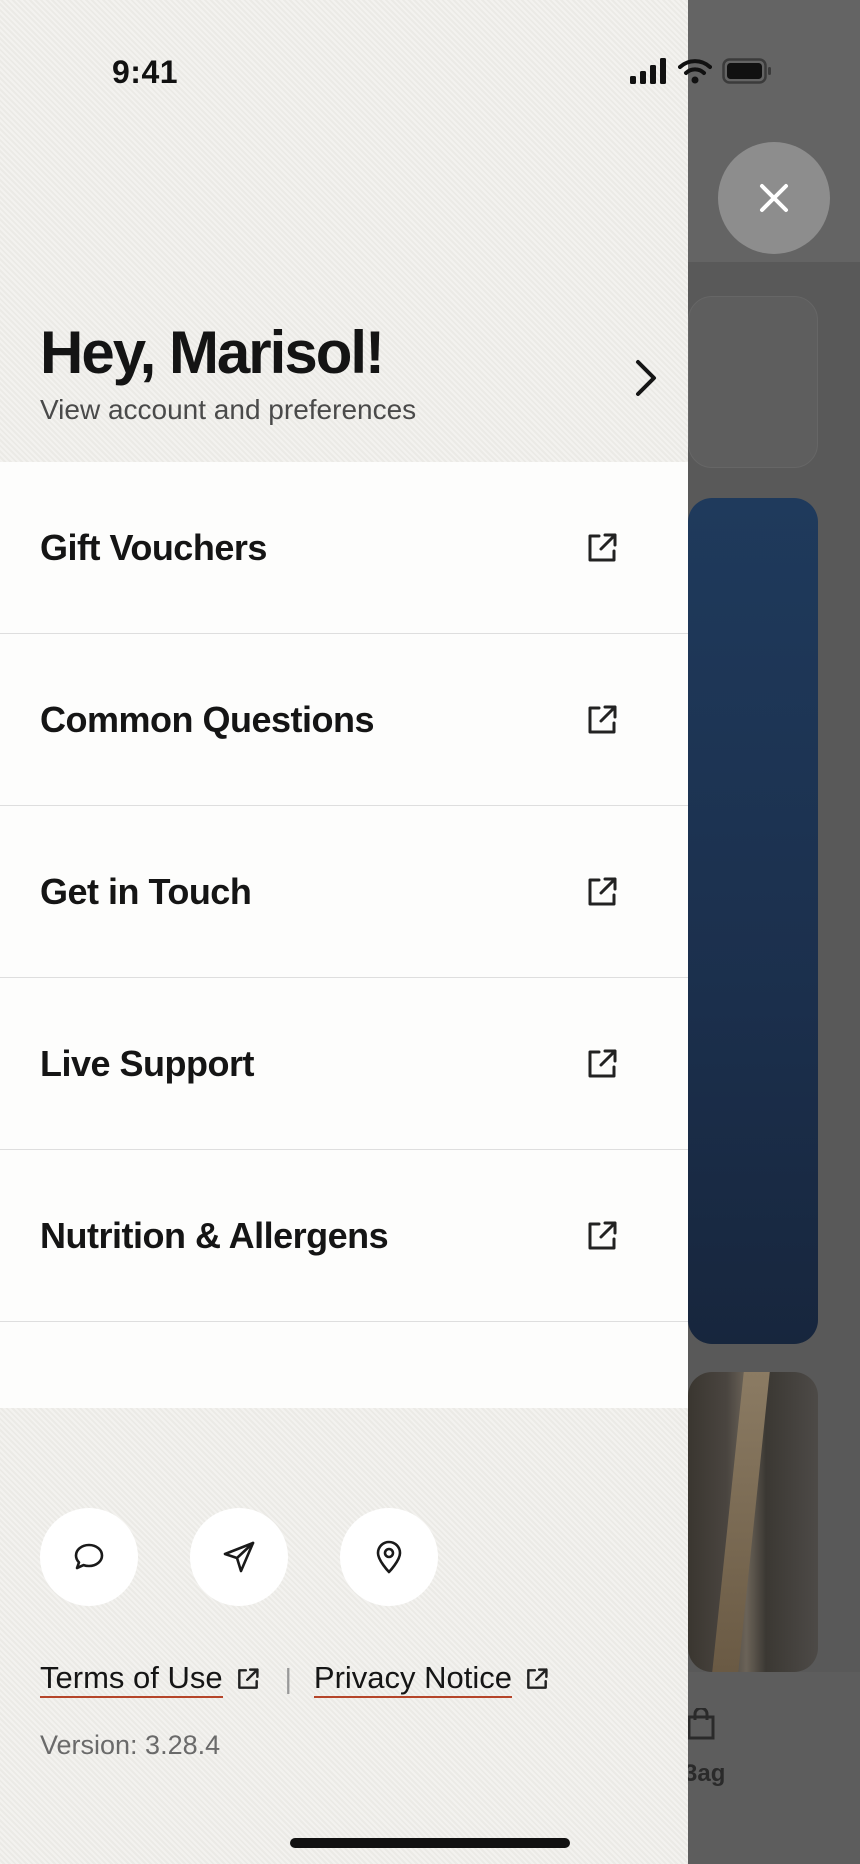 The height and width of the screenshot is (1864, 860). I want to click on menu-item-nutrition-allergens: Nutrition & Allergens, so click(344, 1236).